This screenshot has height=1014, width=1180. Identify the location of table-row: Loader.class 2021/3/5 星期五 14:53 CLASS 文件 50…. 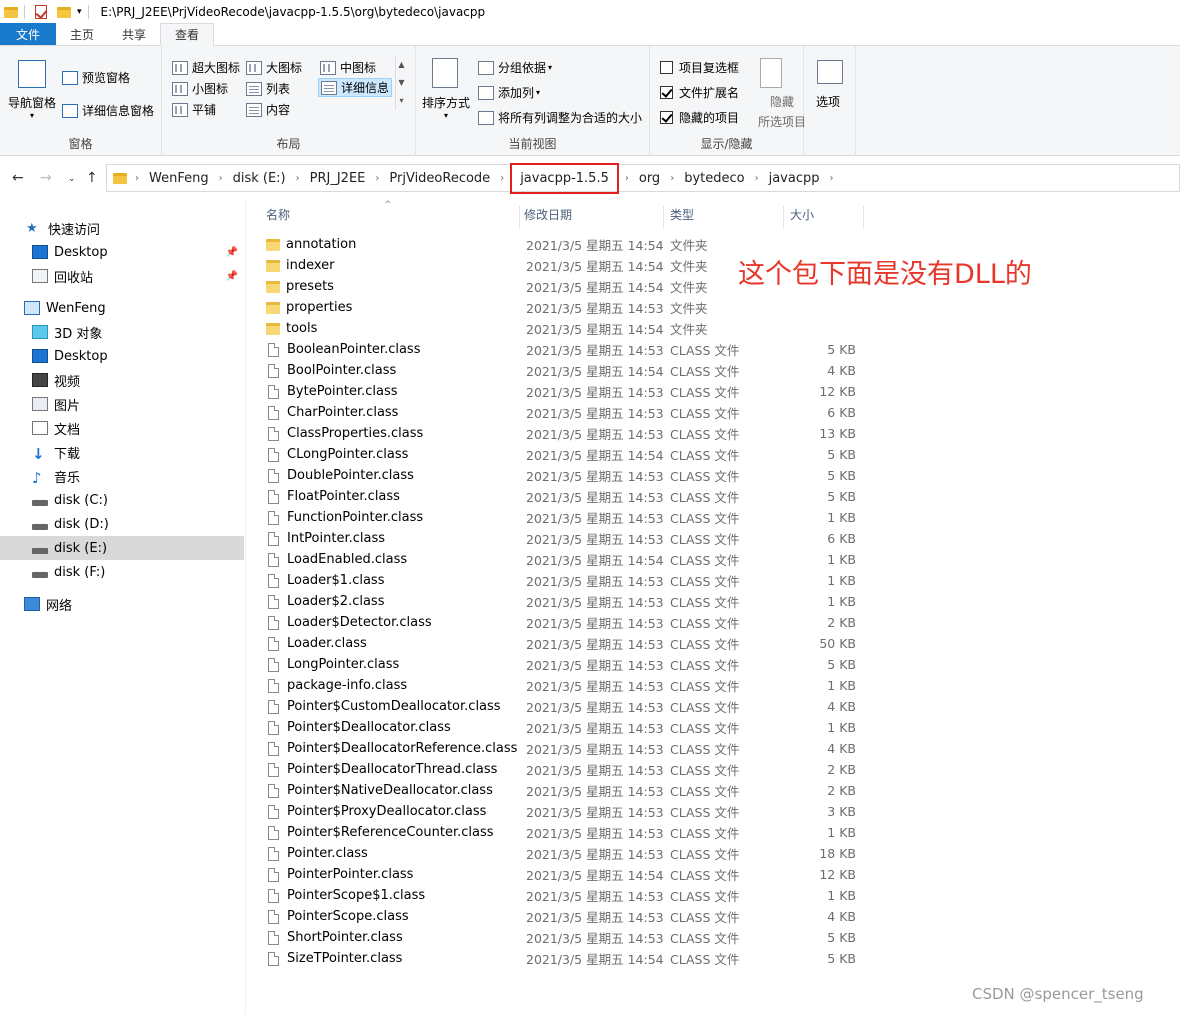
(713, 643).